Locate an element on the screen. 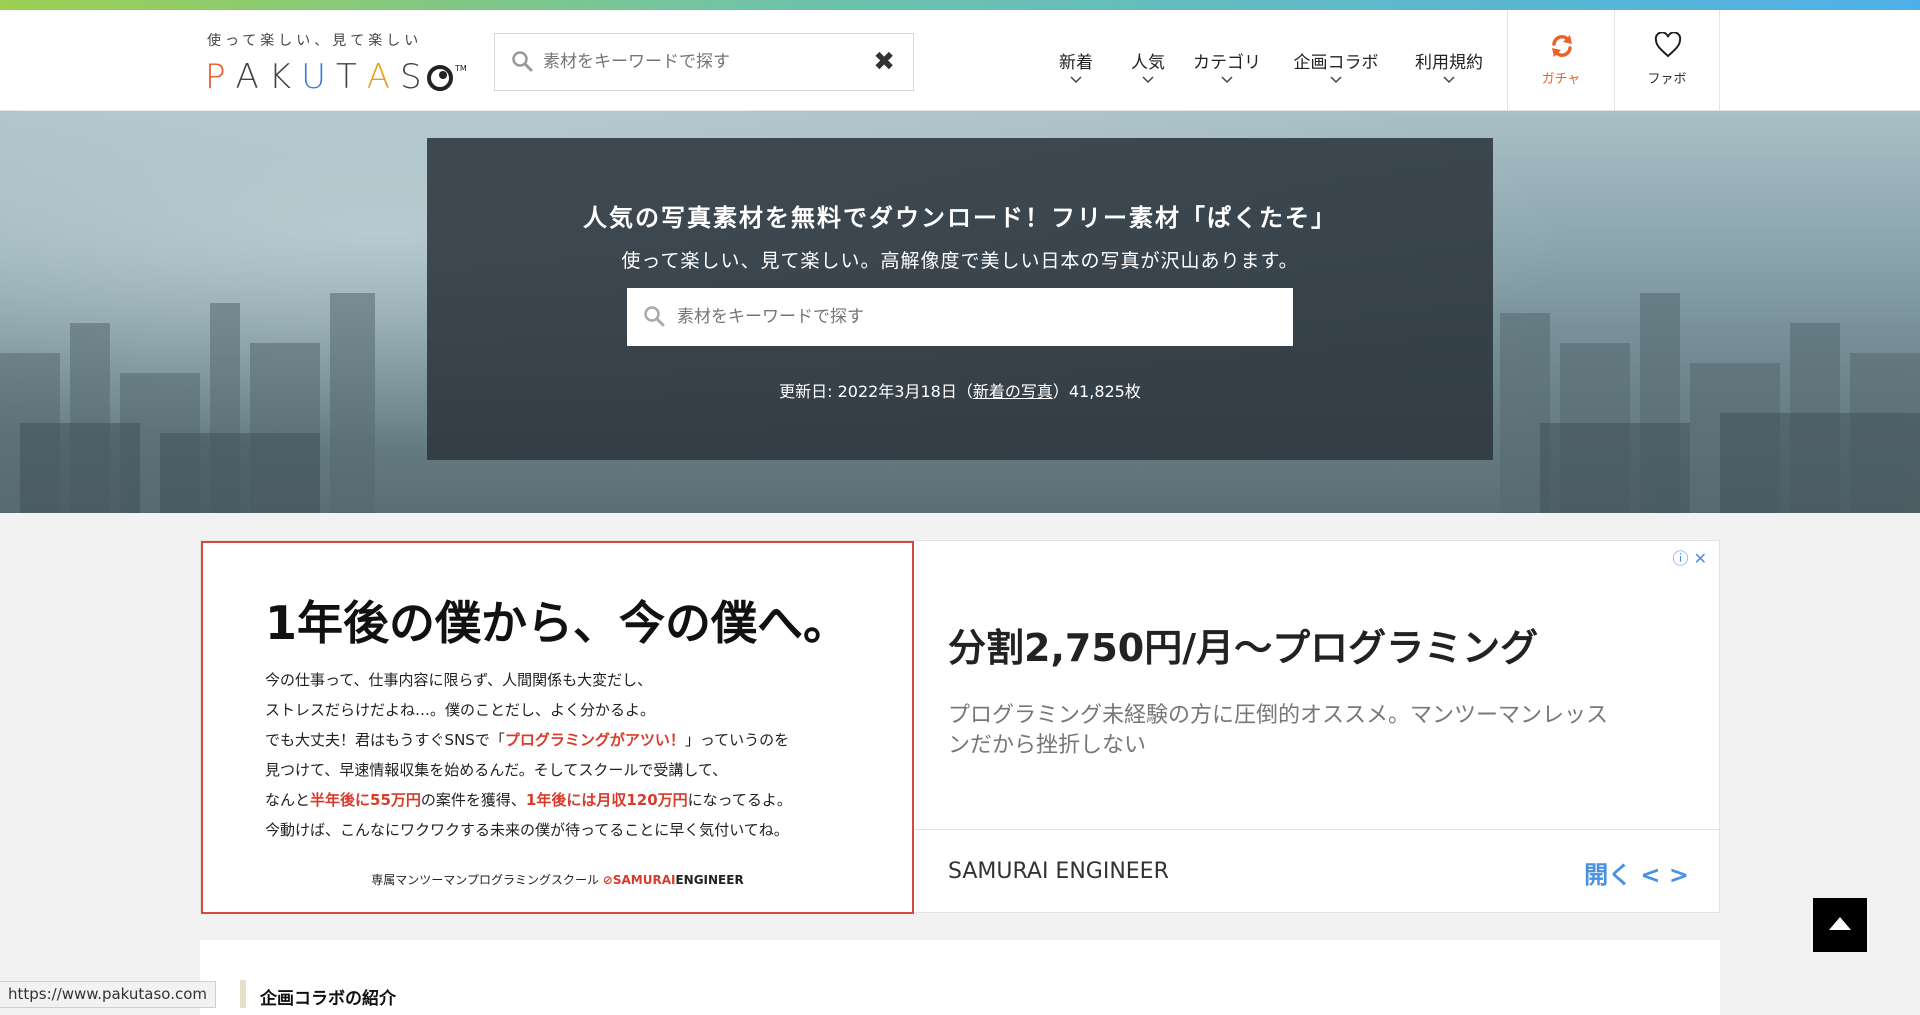  collab-section-title: 企画コラボの紹介 is located at coordinates (328, 999).